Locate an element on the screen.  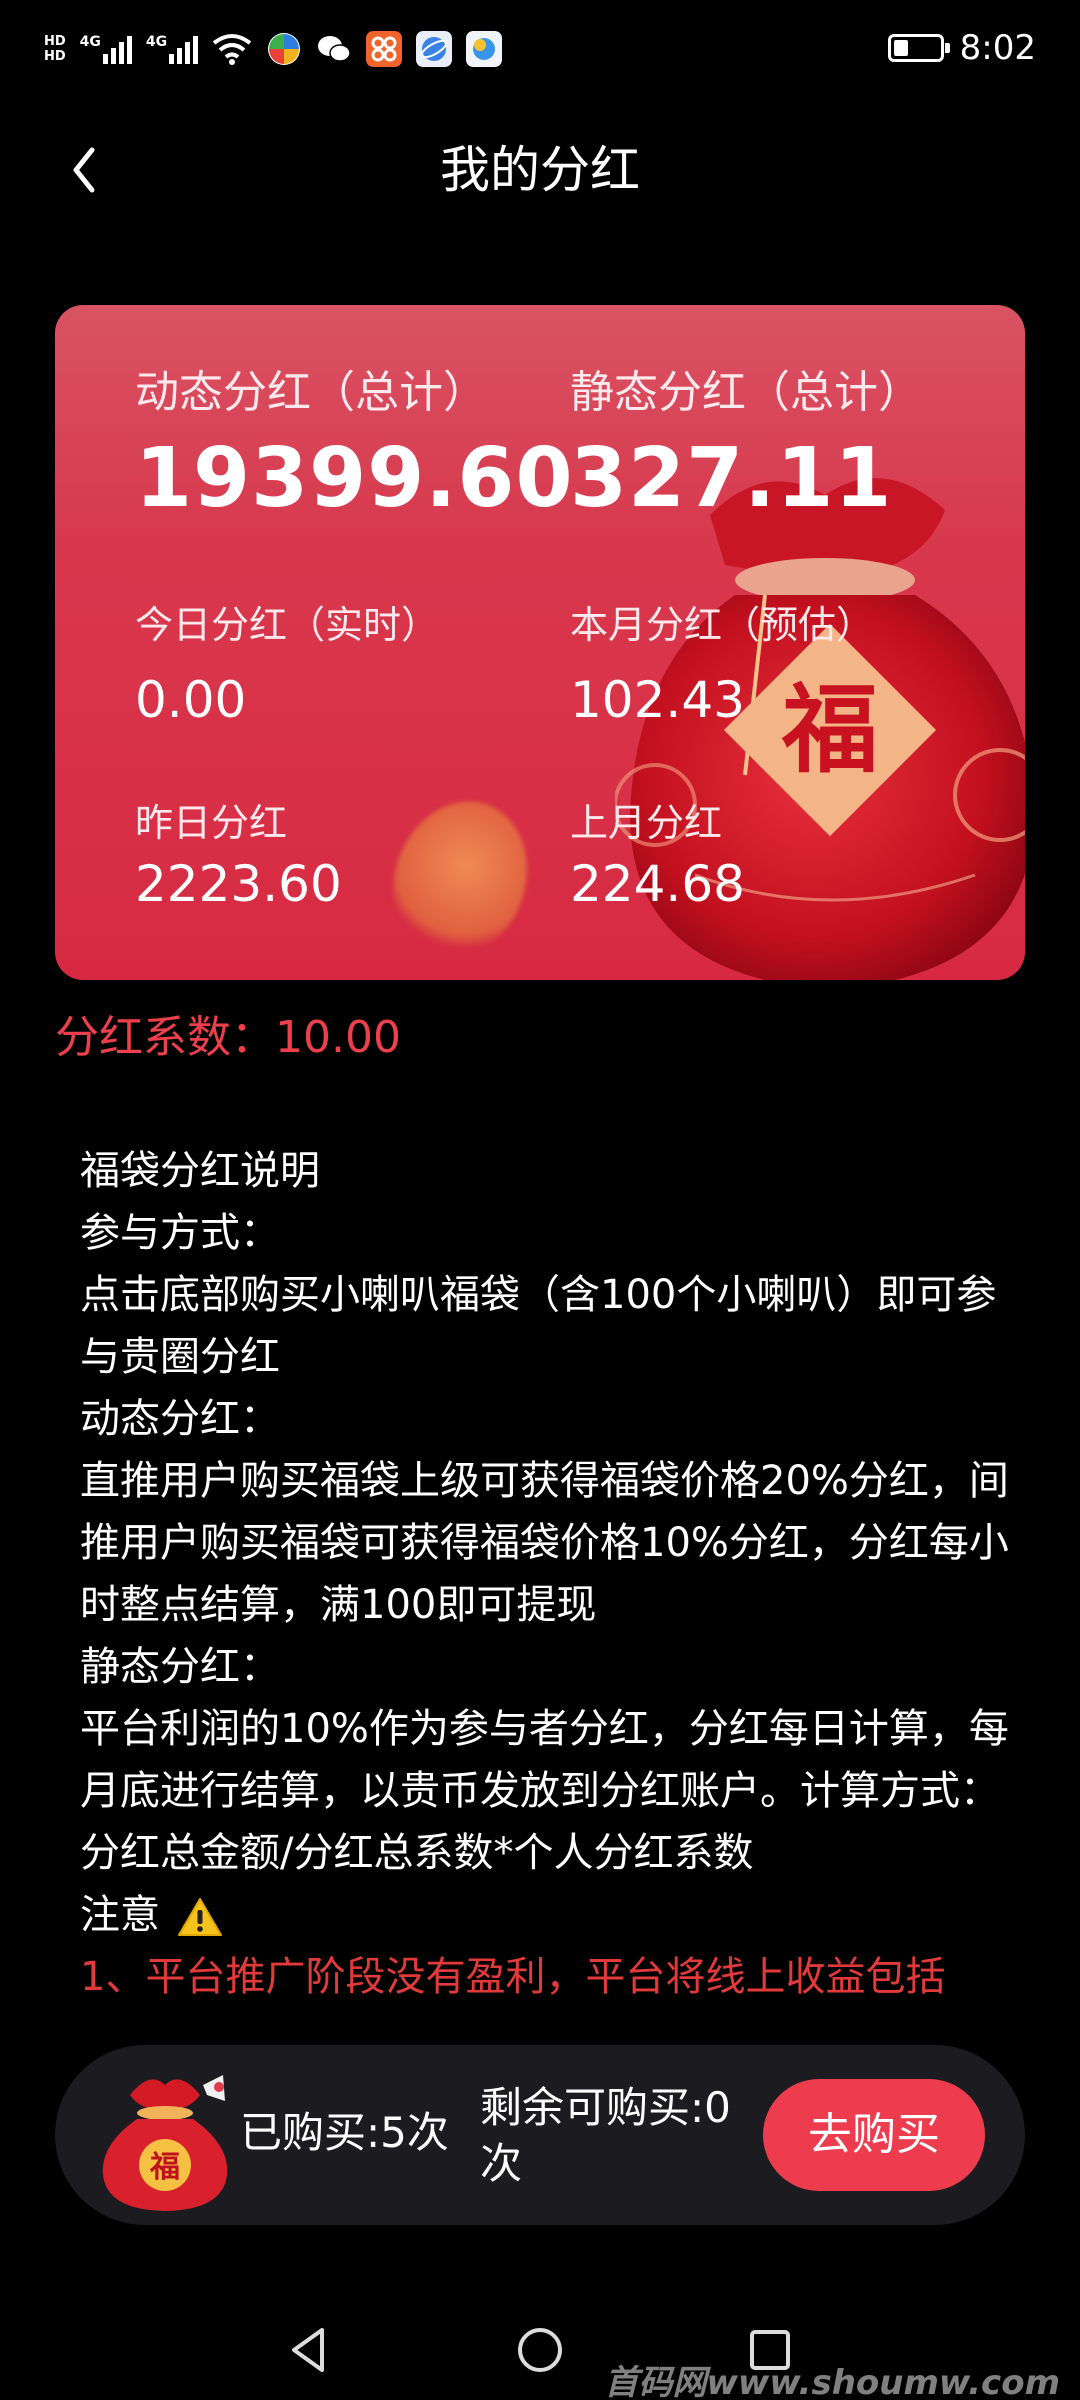
battery-icon is located at coordinates (918, 48).